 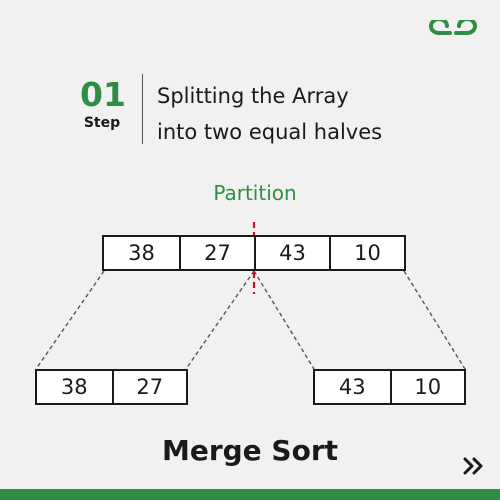 What do you see at coordinates (70, 320) in the screenshot?
I see `connector-left-outer` at bounding box center [70, 320].